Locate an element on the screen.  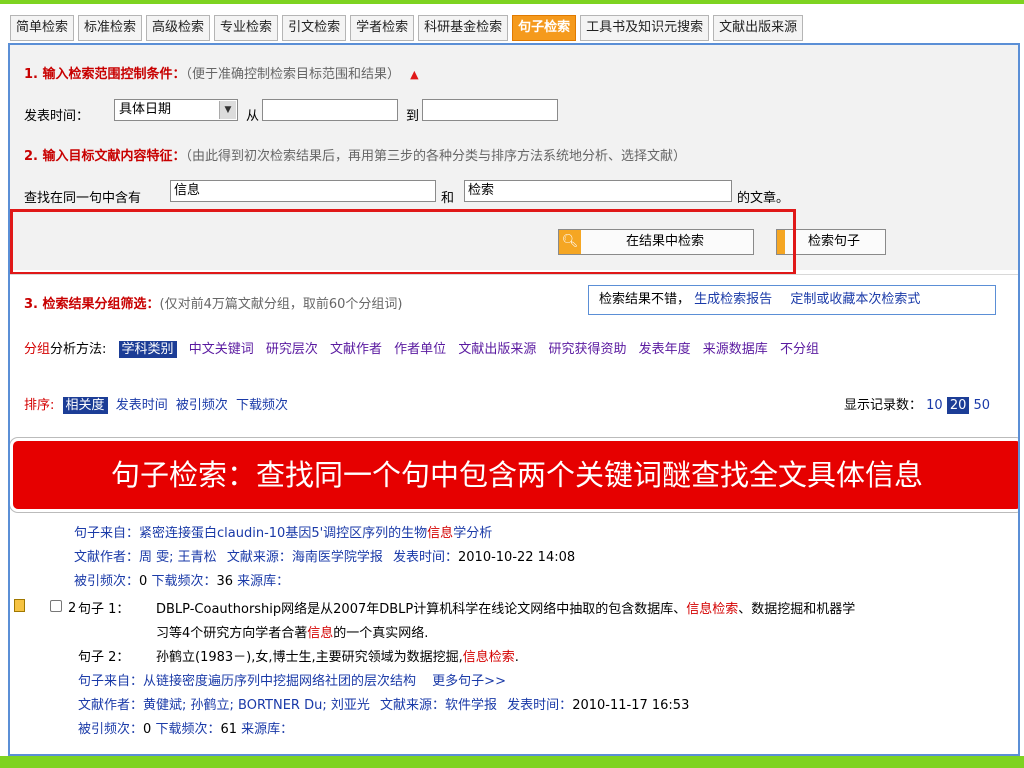
bottom-border is located at coordinates (512, 762).